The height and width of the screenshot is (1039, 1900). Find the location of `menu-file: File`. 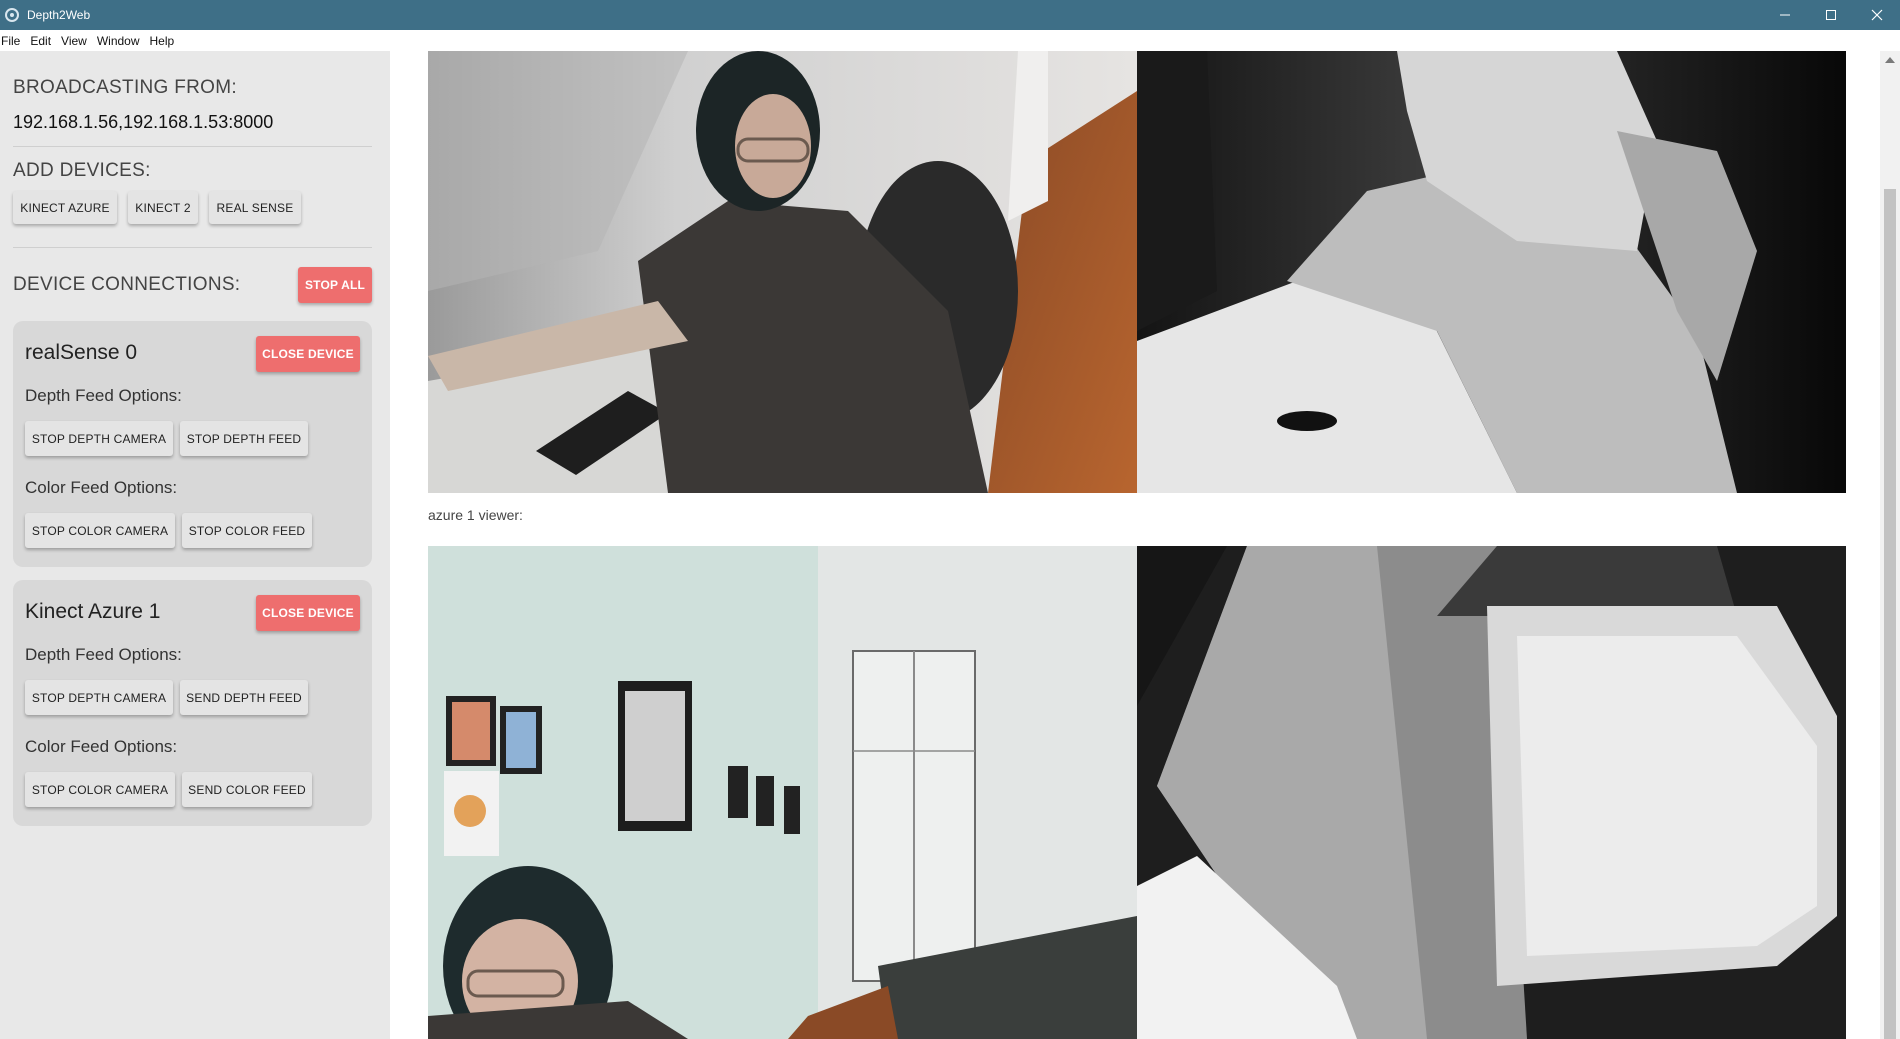

menu-file: File is located at coordinates (12, 41).